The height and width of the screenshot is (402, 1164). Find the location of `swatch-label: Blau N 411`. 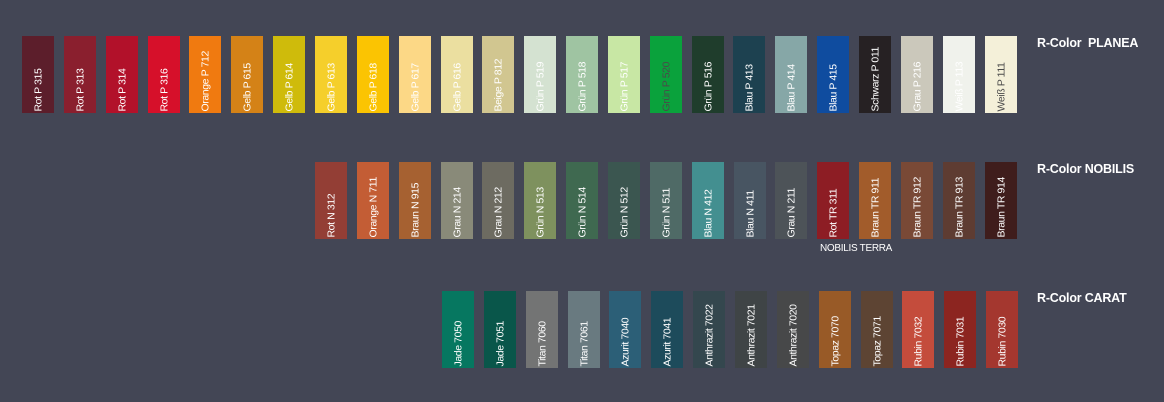

swatch-label: Blau N 411 is located at coordinates (750, 213).